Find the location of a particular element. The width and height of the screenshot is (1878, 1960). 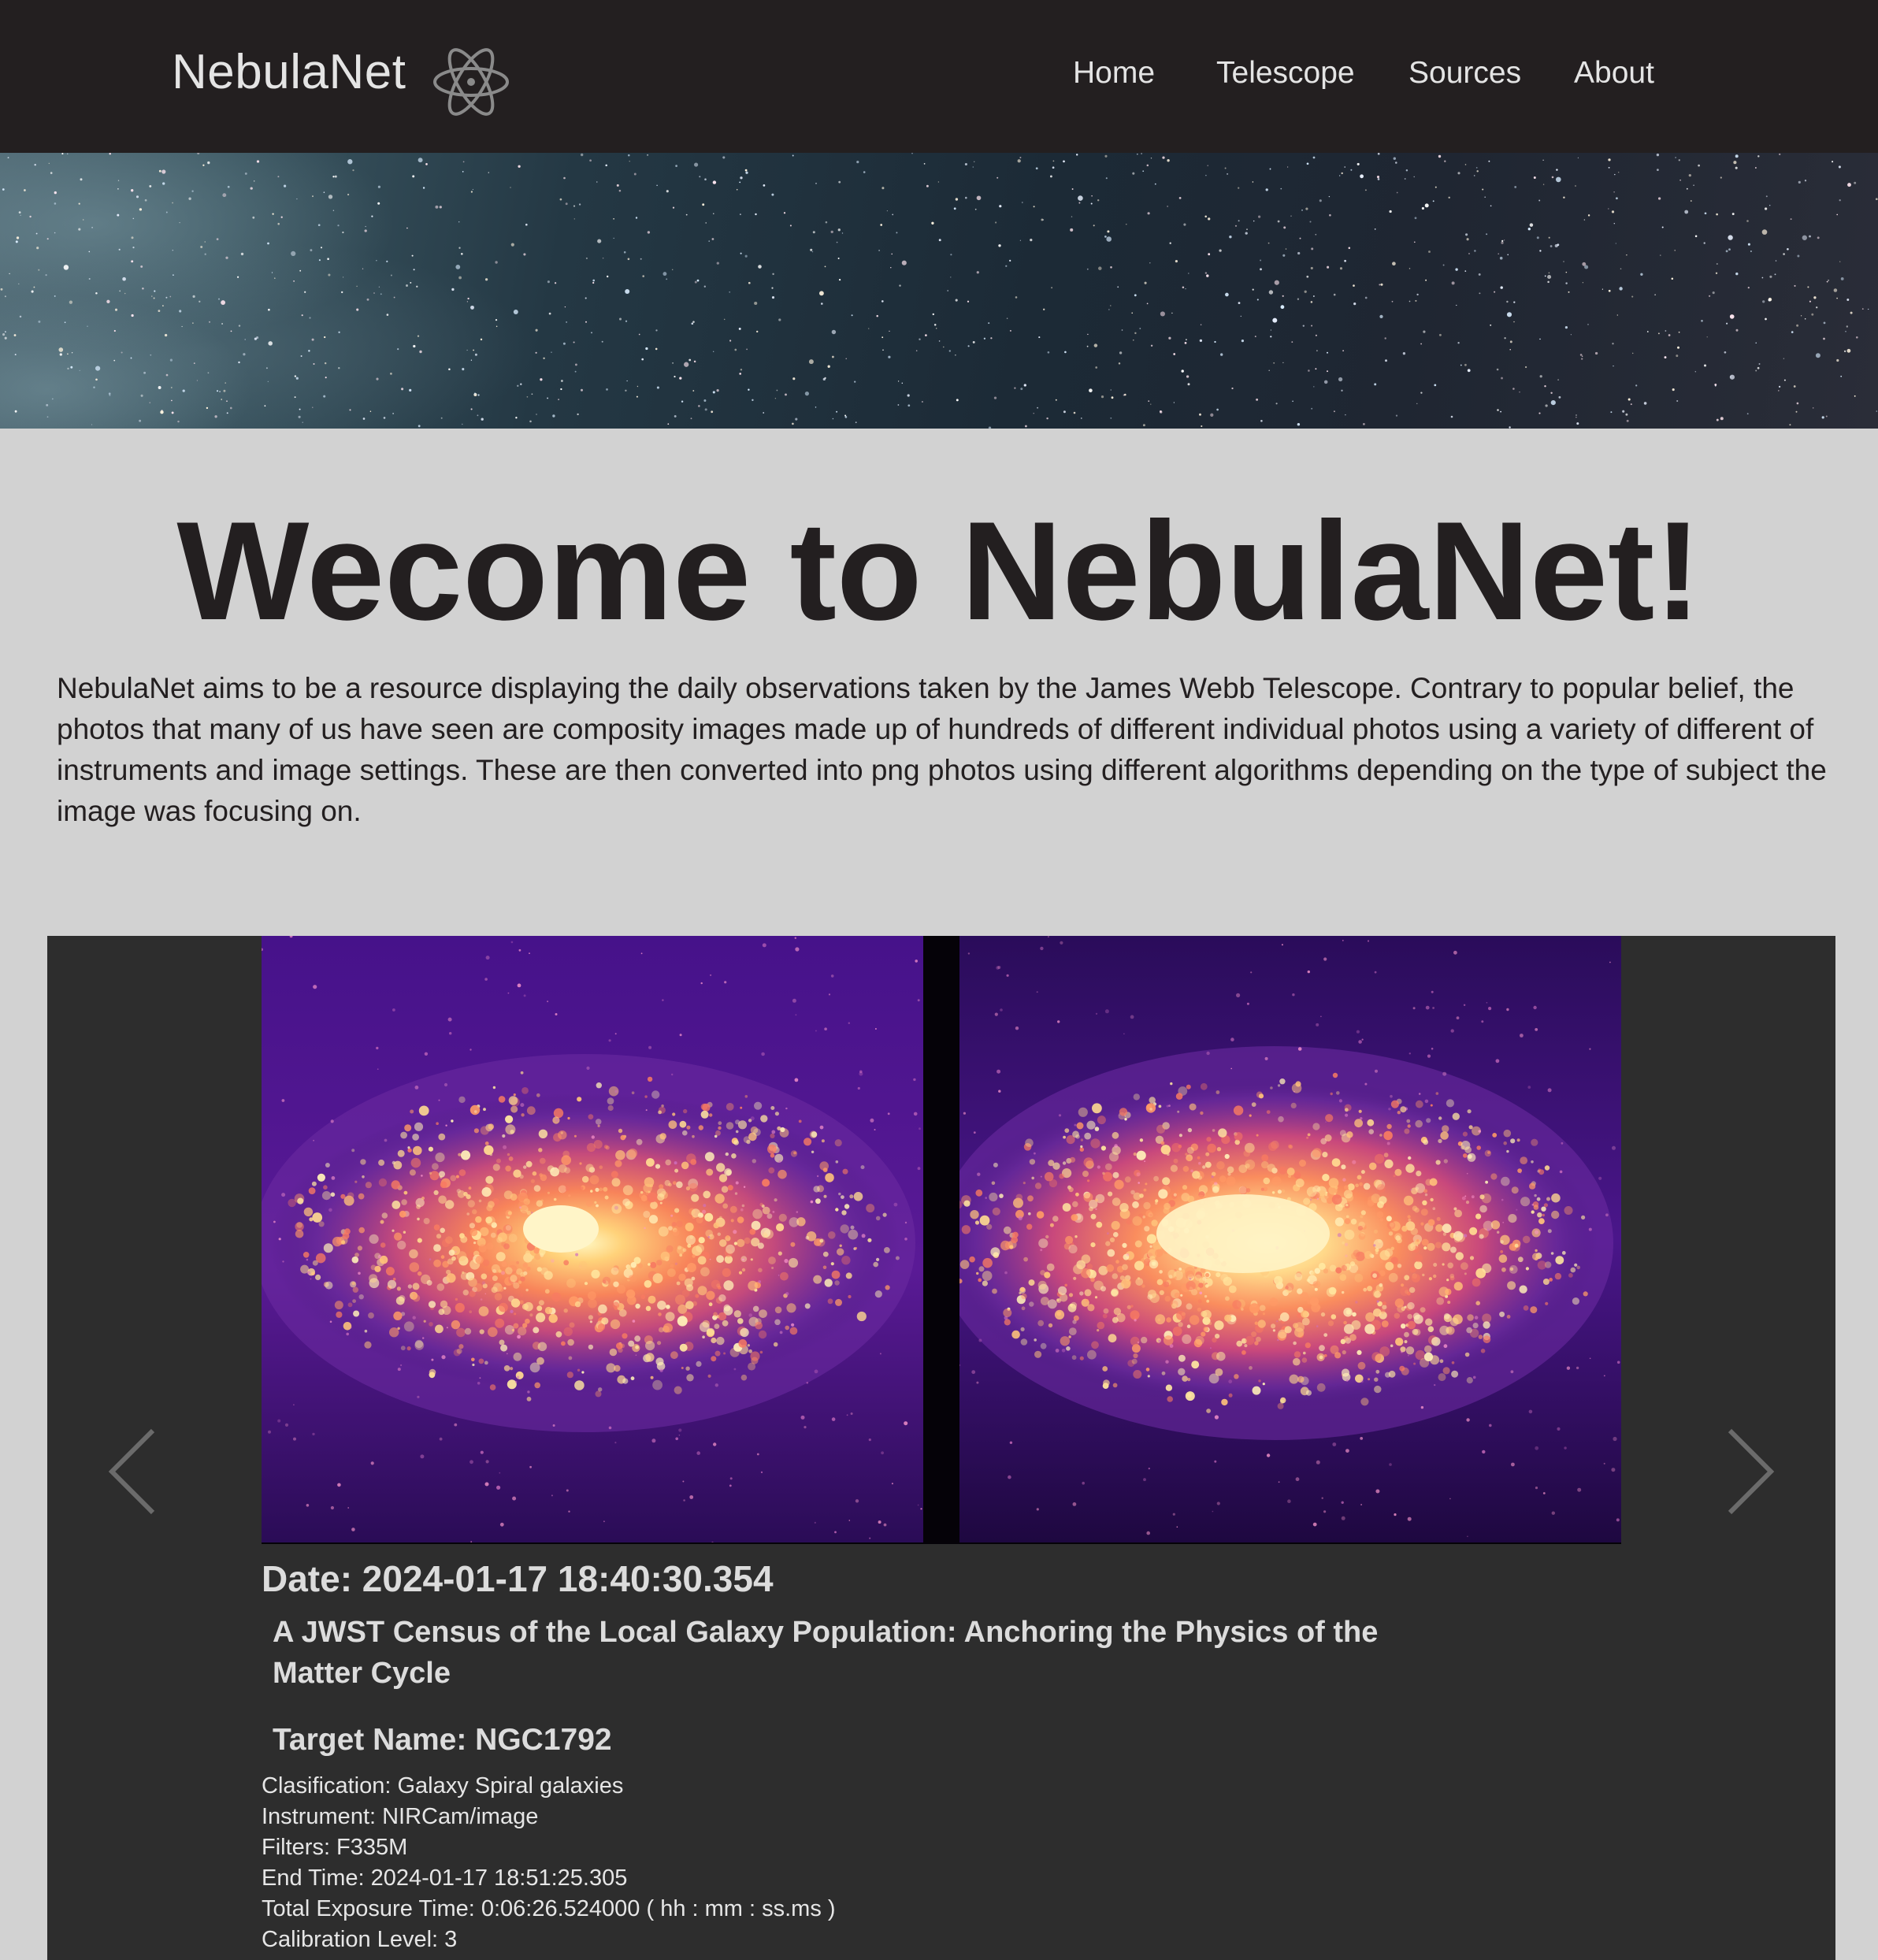

brand-name: NebulaNet is located at coordinates (289, 72).